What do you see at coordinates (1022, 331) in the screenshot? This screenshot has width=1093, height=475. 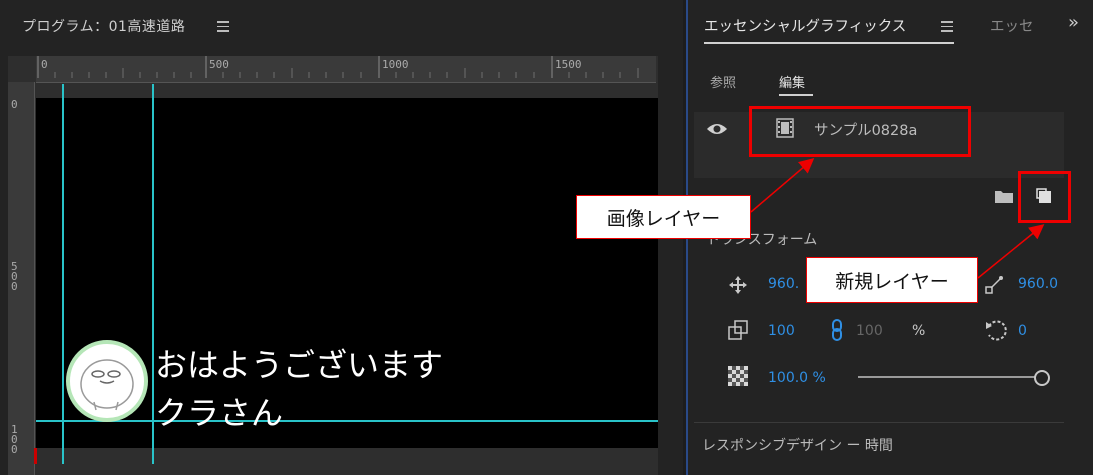 I see `rotation-value: 0` at bounding box center [1022, 331].